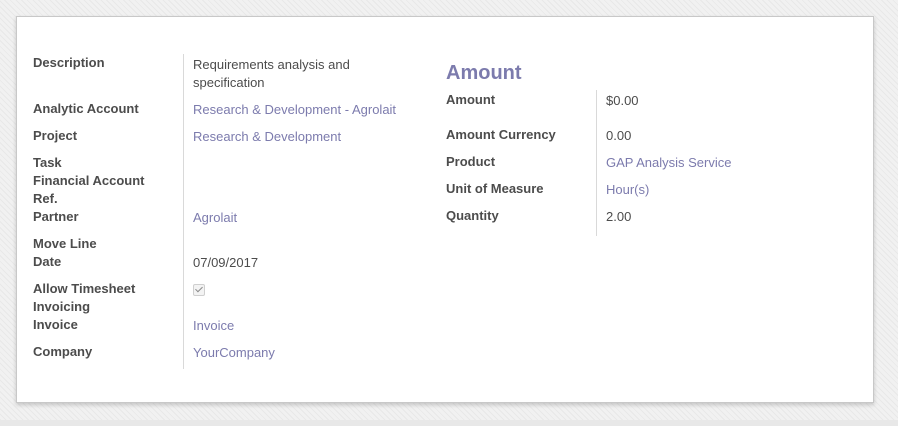  I want to click on quantity-value: 2.00, so click(726, 221).